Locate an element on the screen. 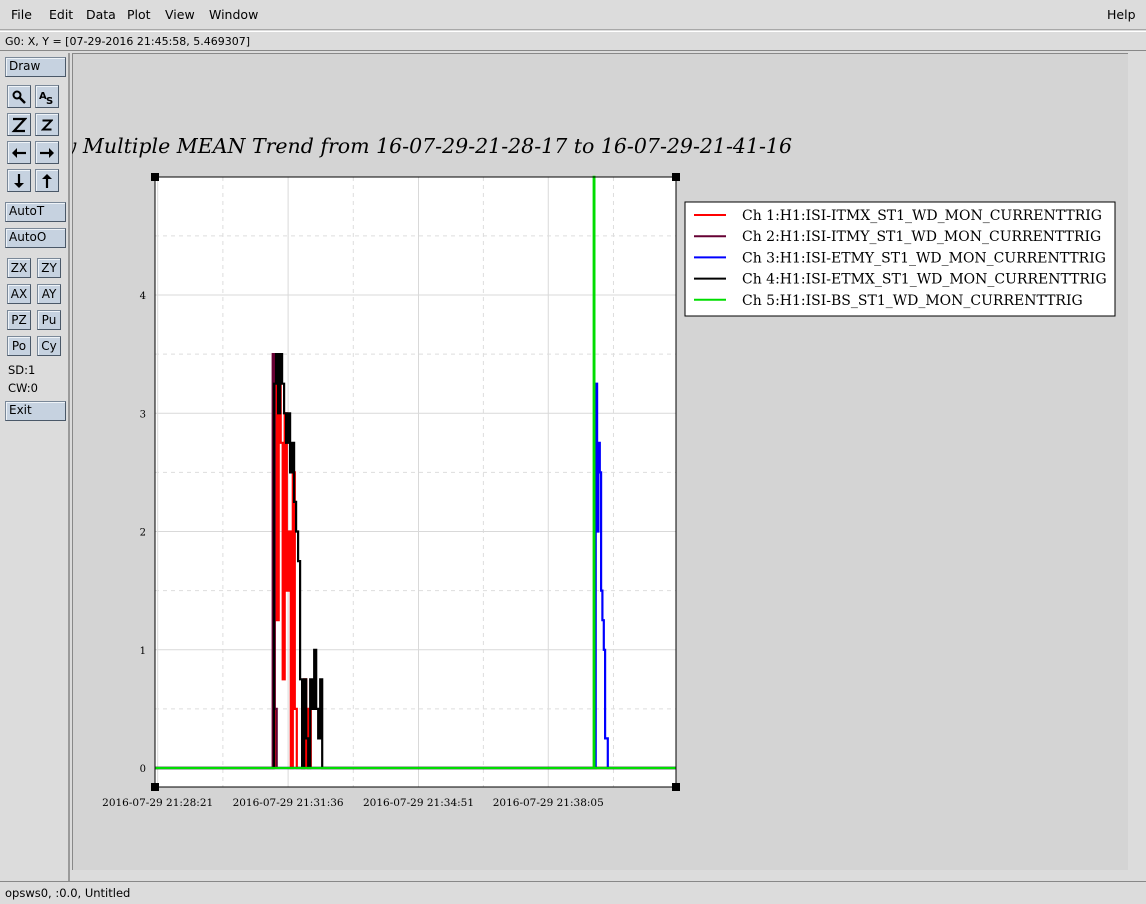 The height and width of the screenshot is (904, 1146). y-tick-label: 1 is located at coordinates (143, 651).